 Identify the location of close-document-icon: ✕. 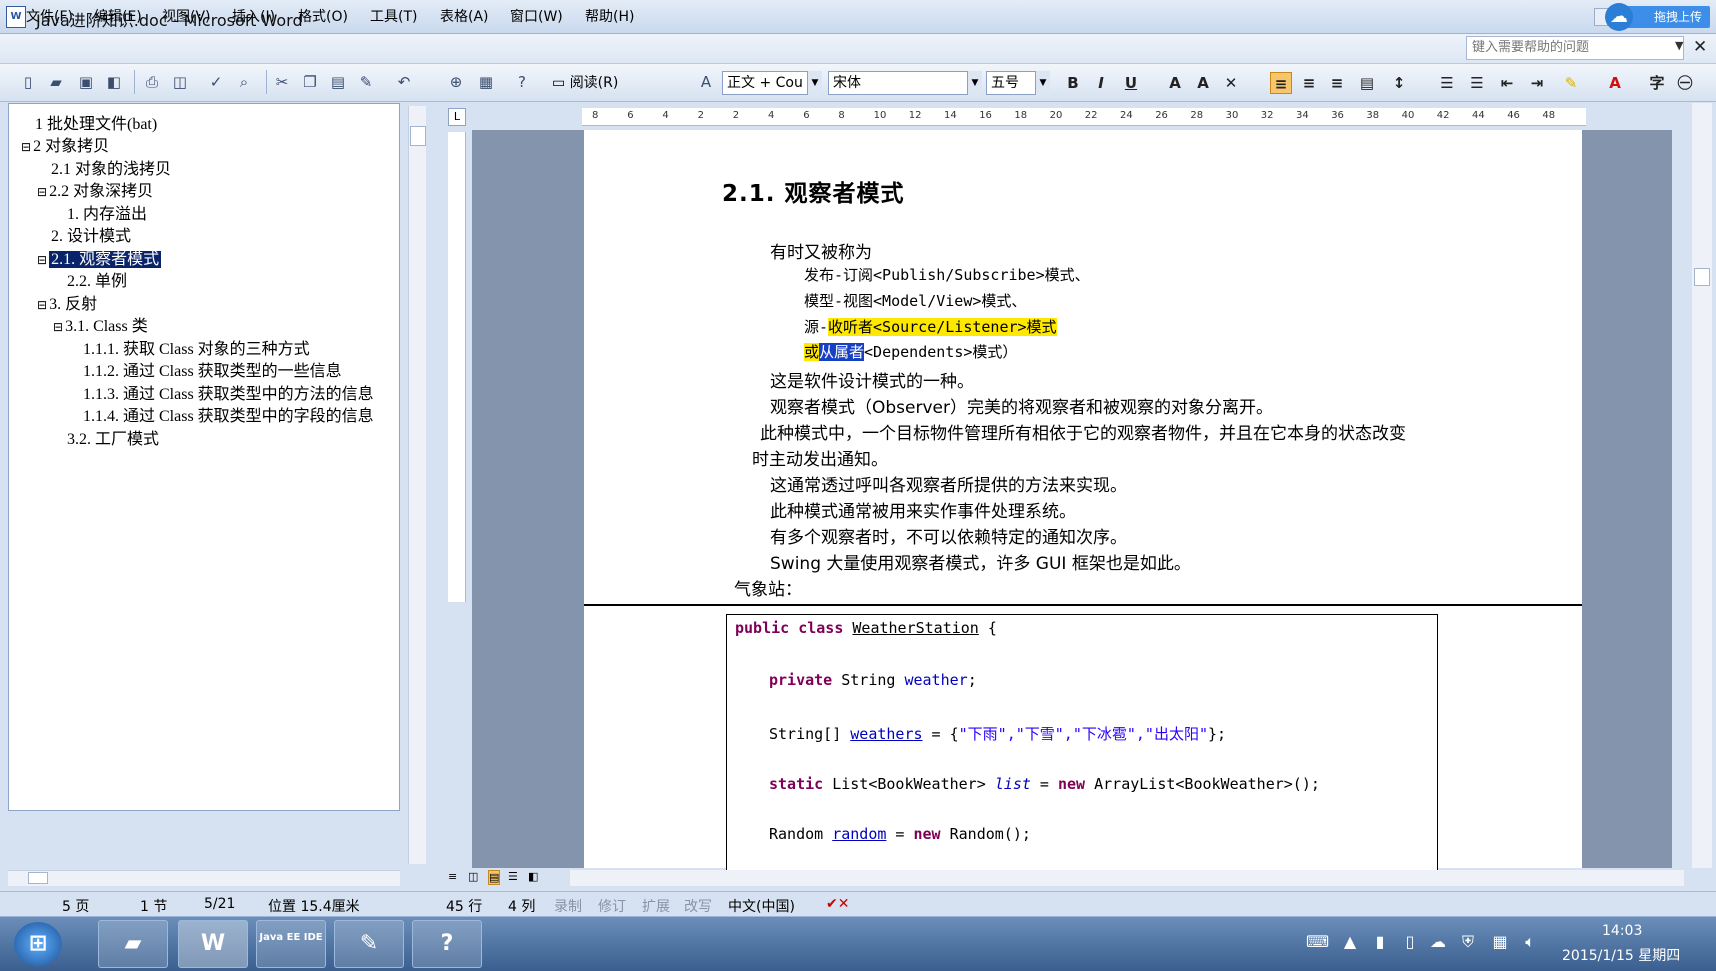
(1700, 47).